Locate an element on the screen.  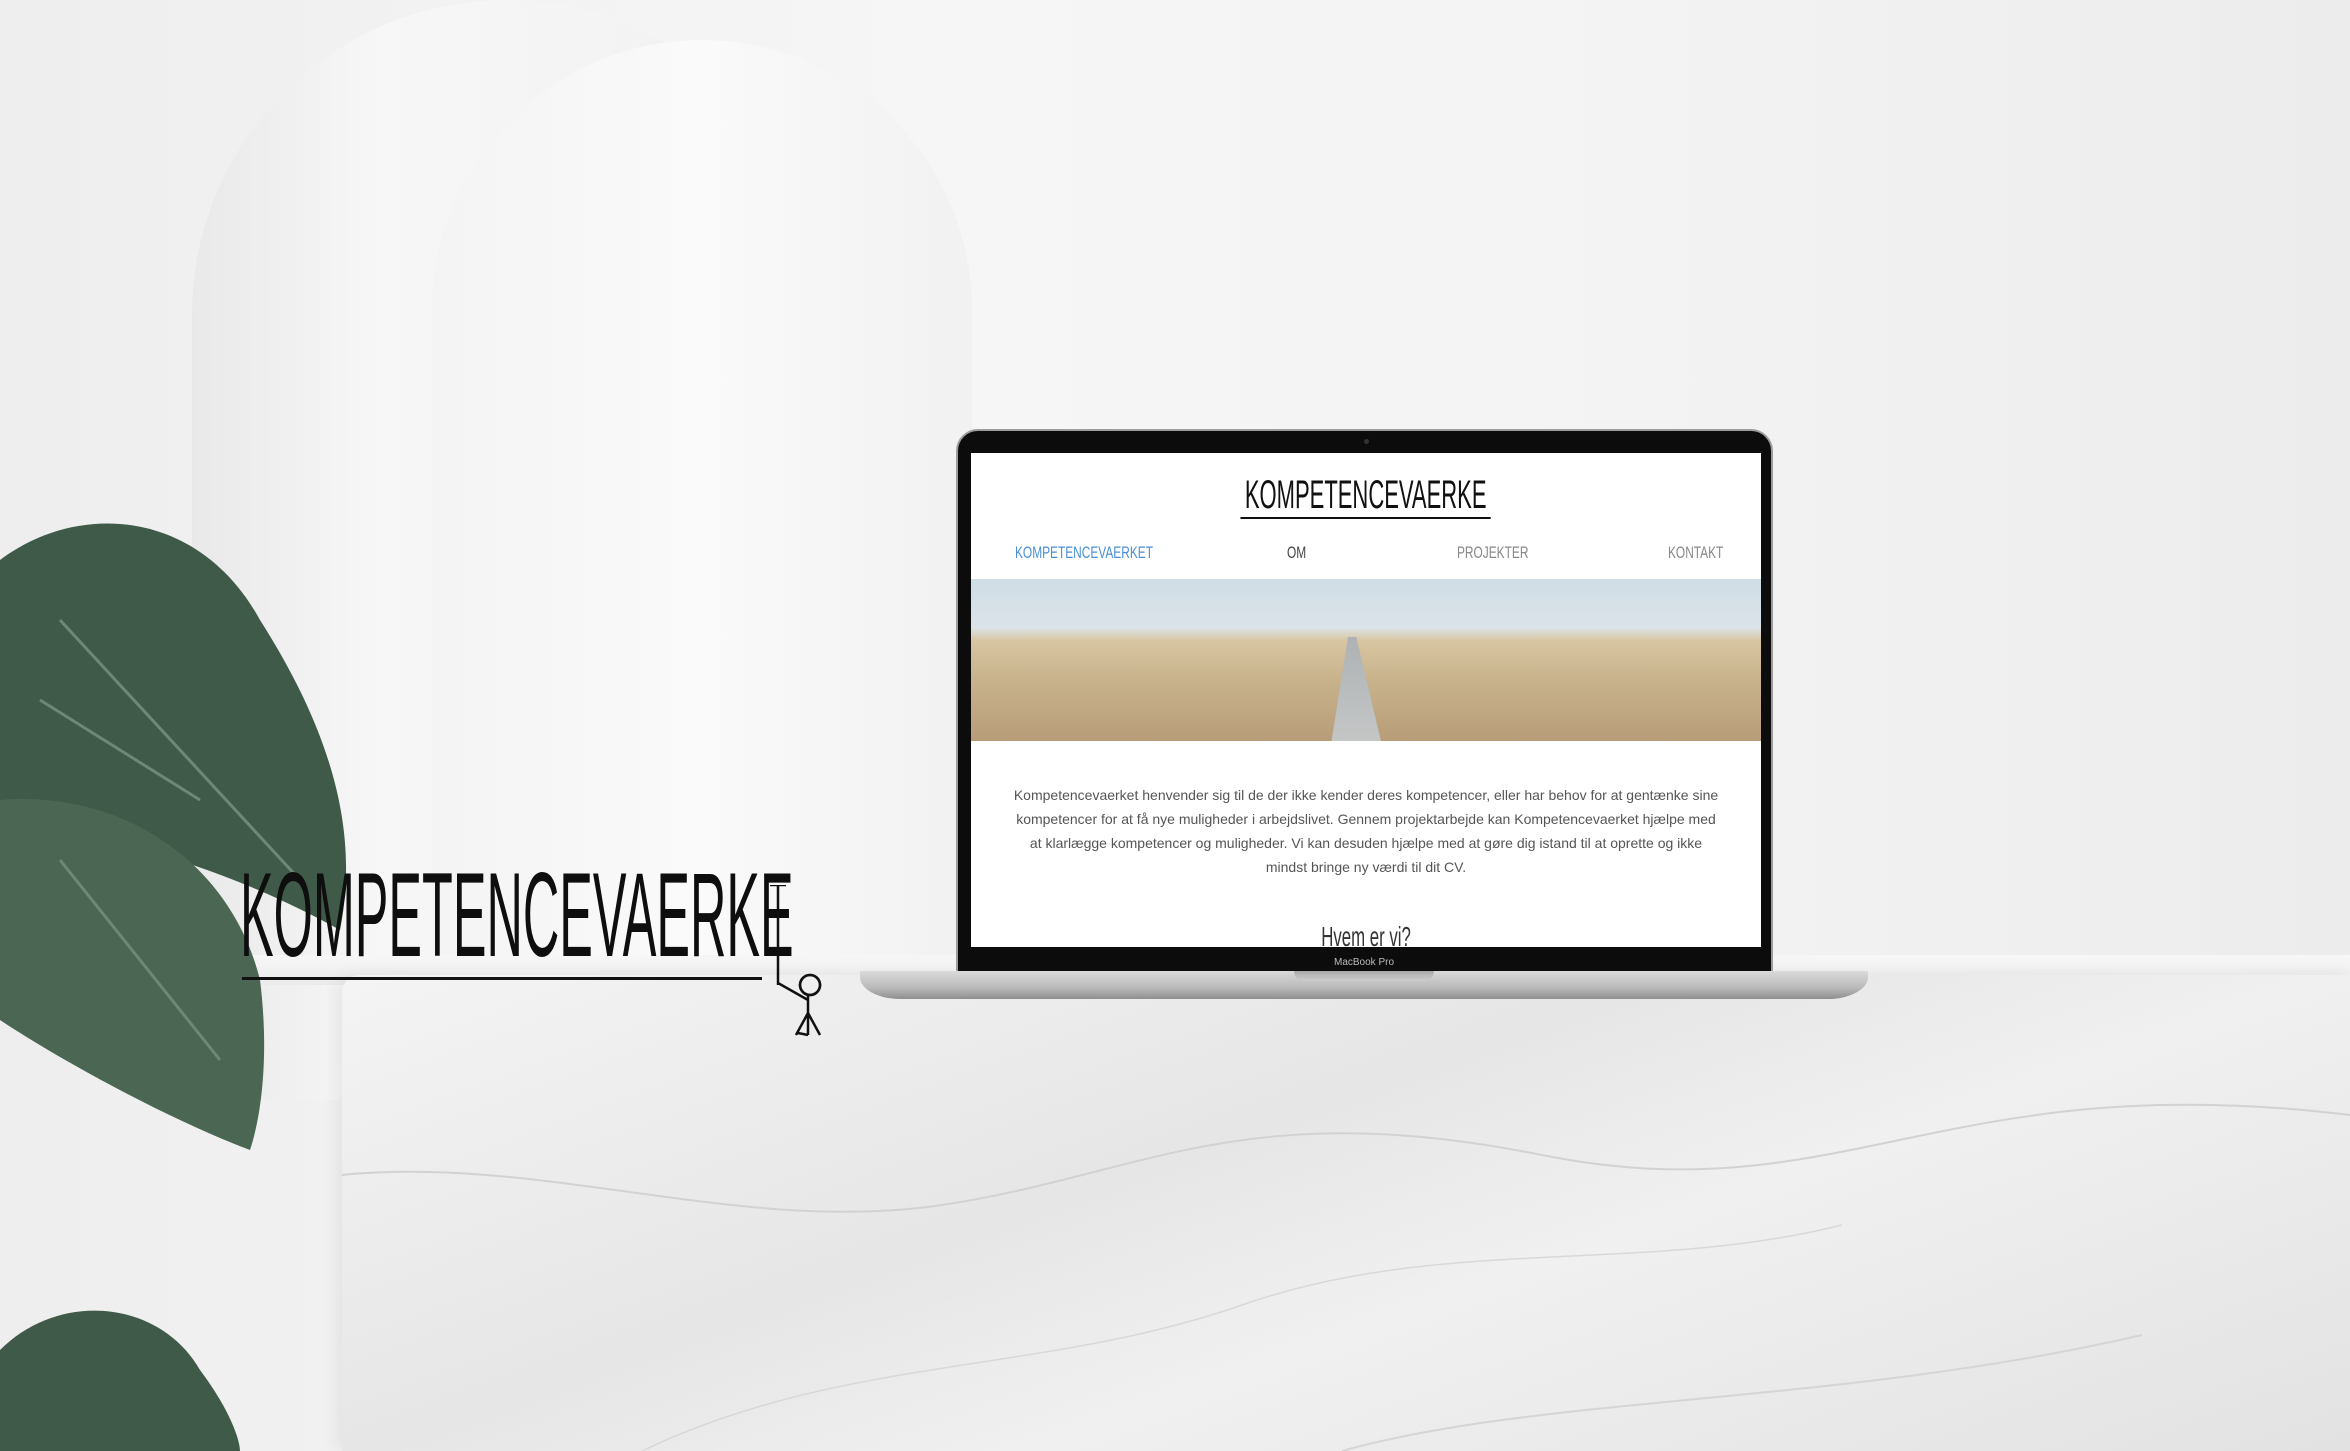
site-logo: KOMPETENCEVAERKE is located at coordinates (1366, 496).